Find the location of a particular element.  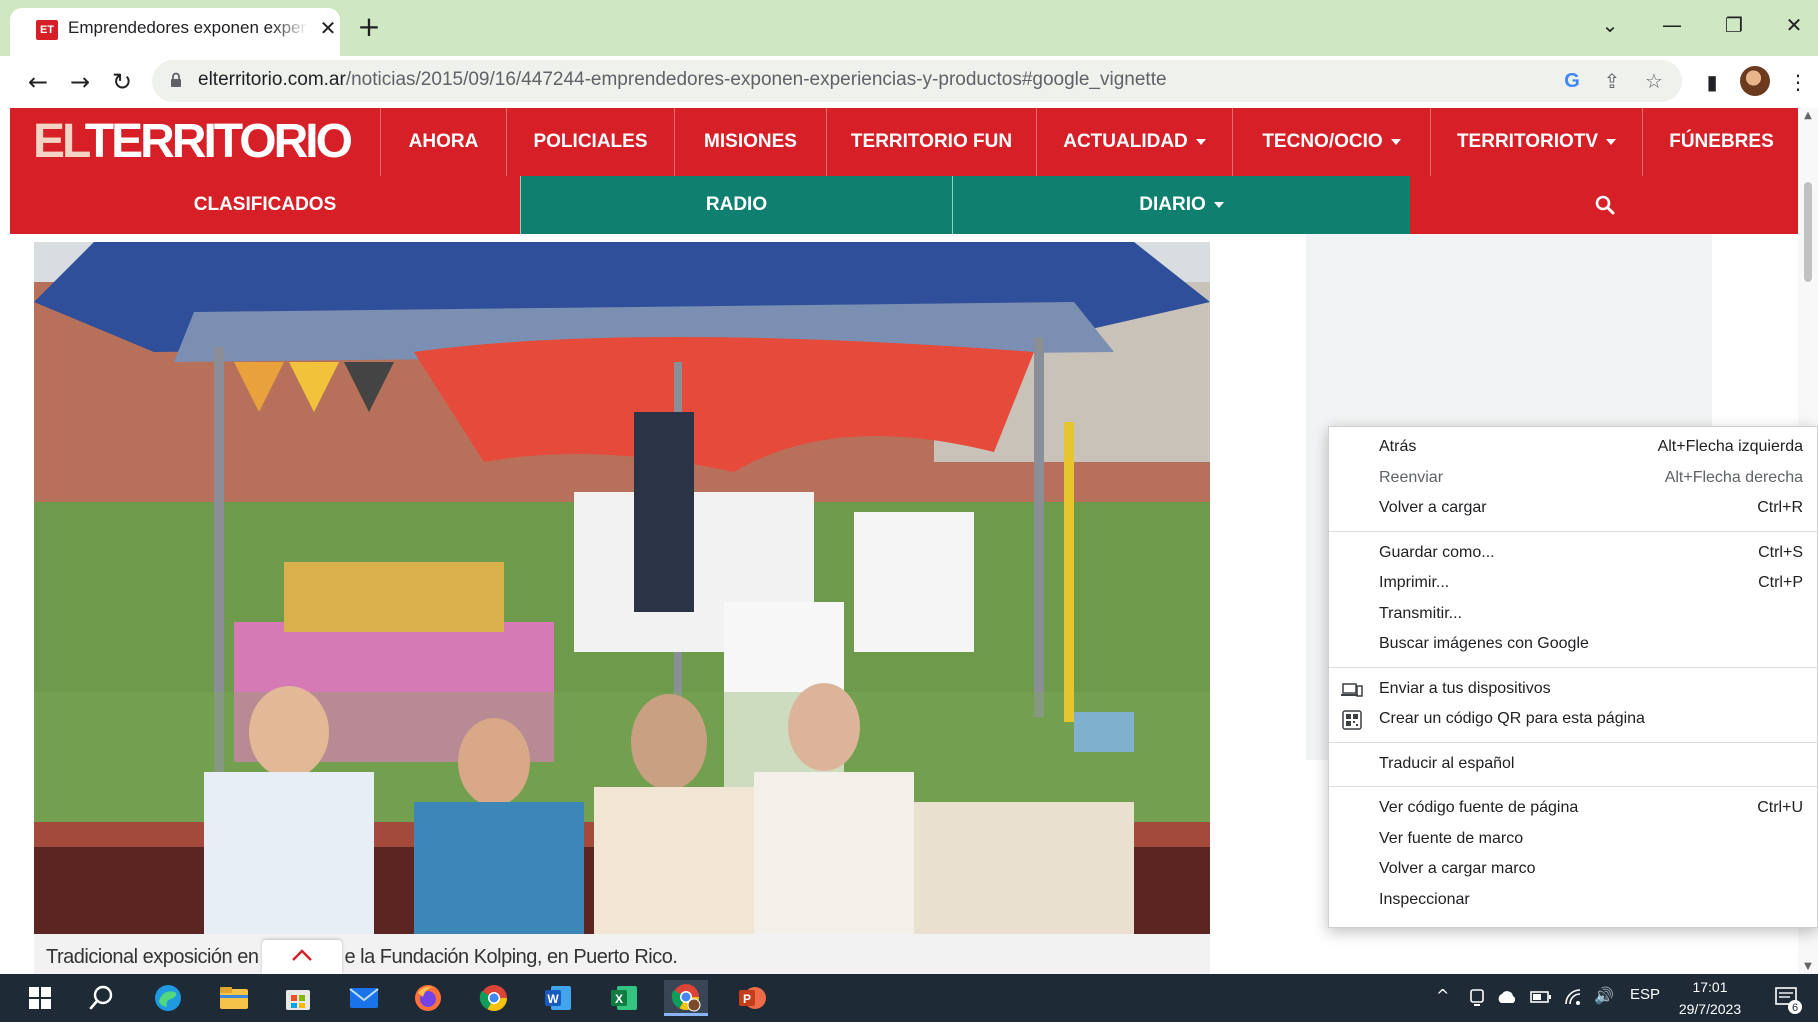

taskbar-firefox is located at coordinates (428, 998).